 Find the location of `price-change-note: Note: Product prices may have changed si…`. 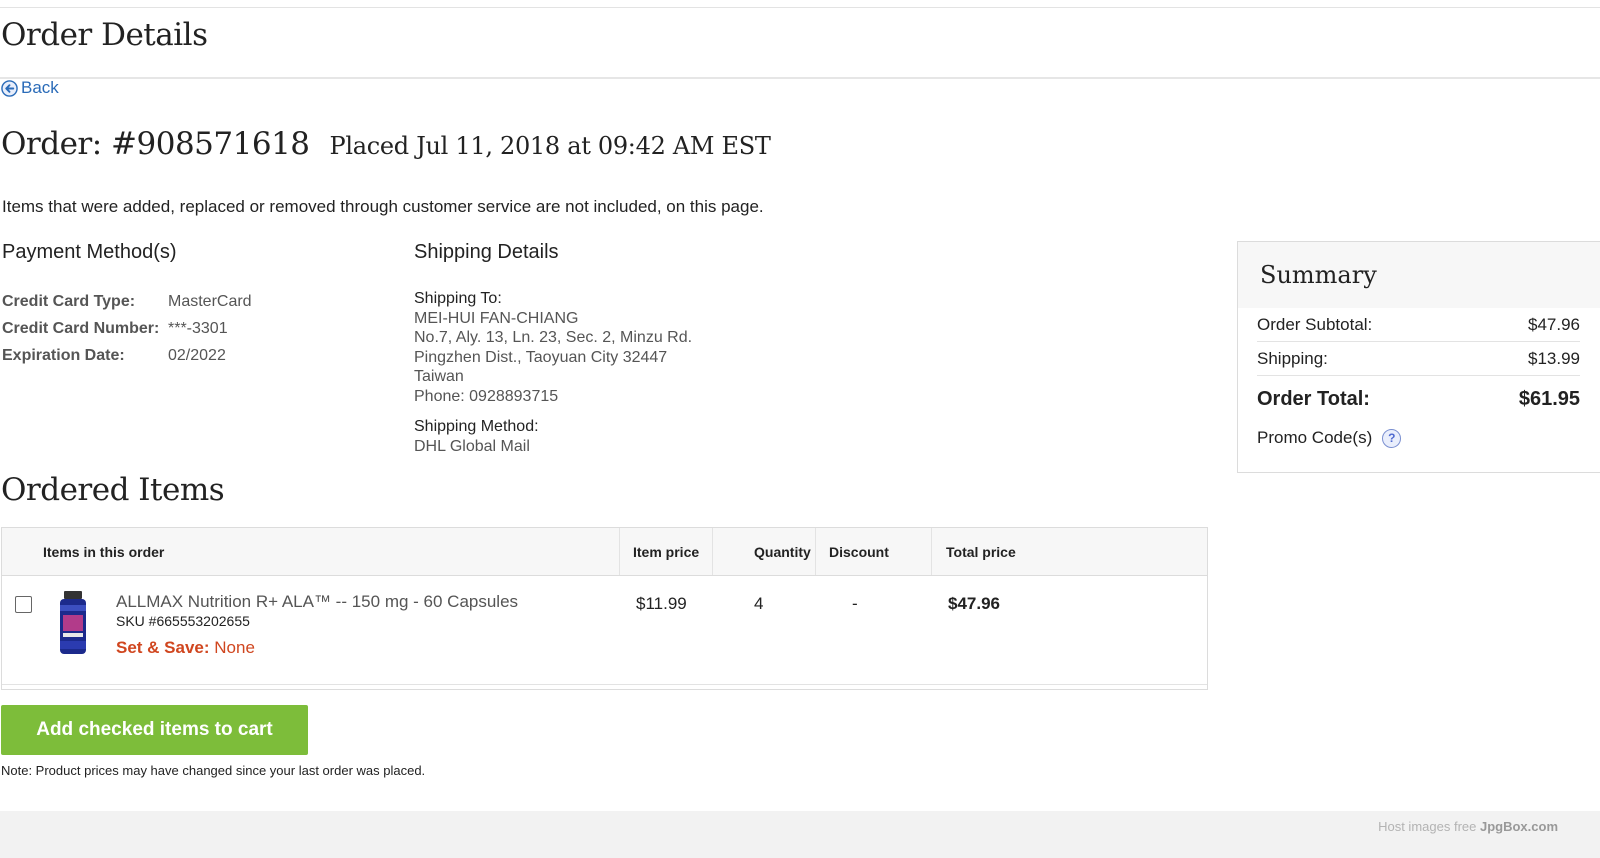

price-change-note: Note: Product prices may have changed si… is located at coordinates (213, 770).